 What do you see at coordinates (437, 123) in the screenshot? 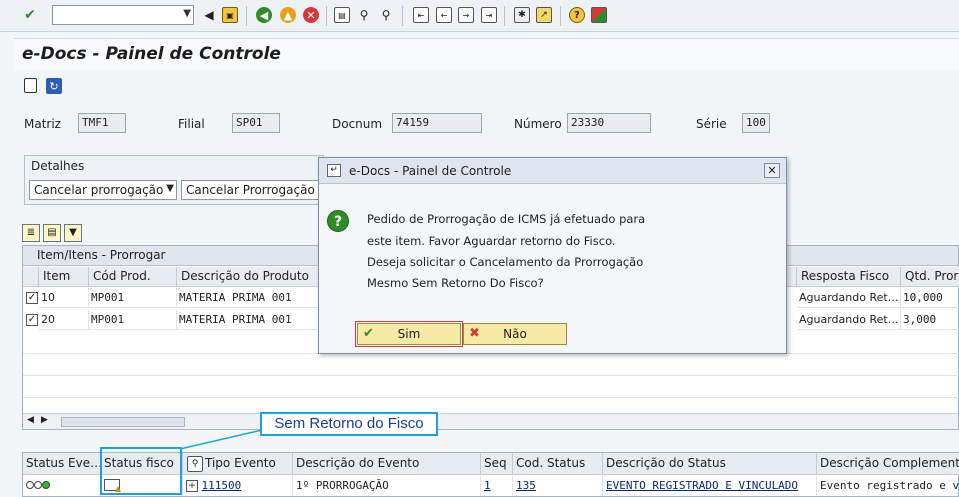
I see `docnum-field: 74159` at bounding box center [437, 123].